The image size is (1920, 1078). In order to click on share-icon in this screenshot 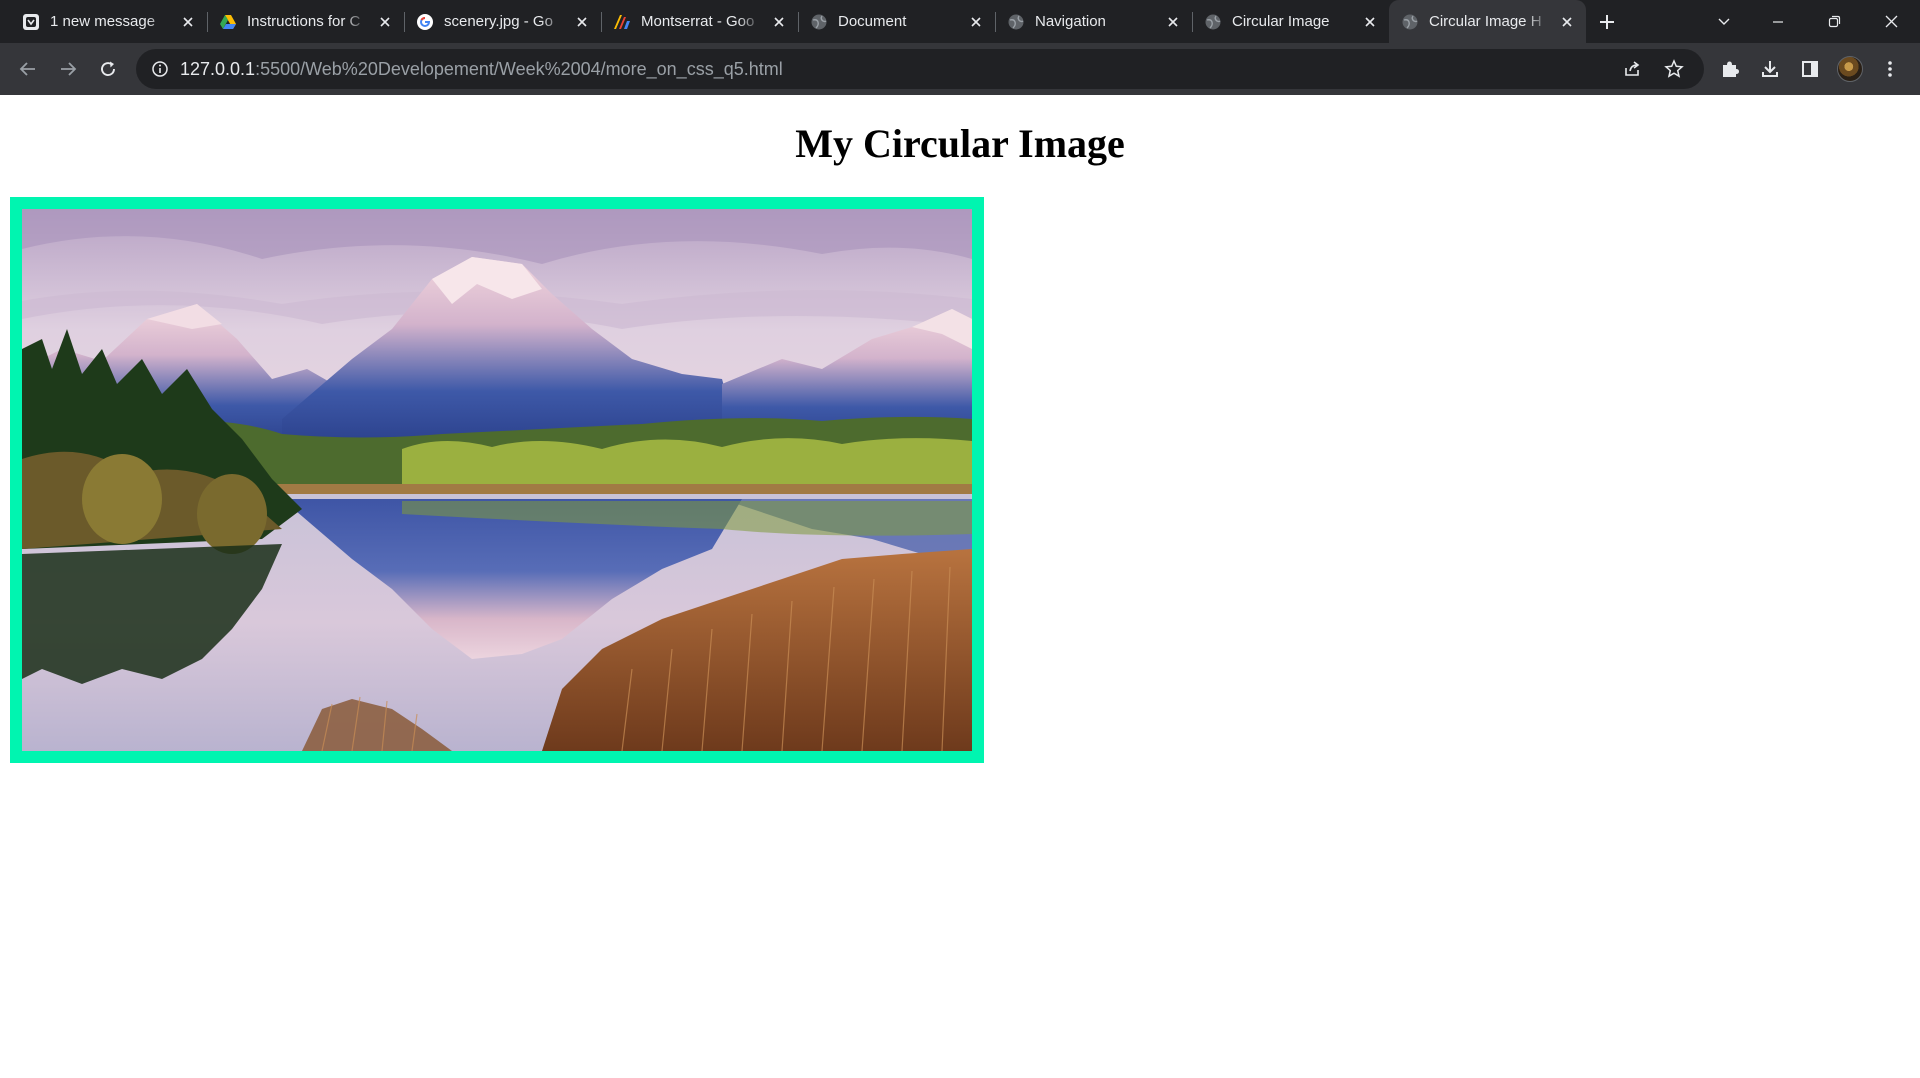, I will do `click(1632, 69)`.